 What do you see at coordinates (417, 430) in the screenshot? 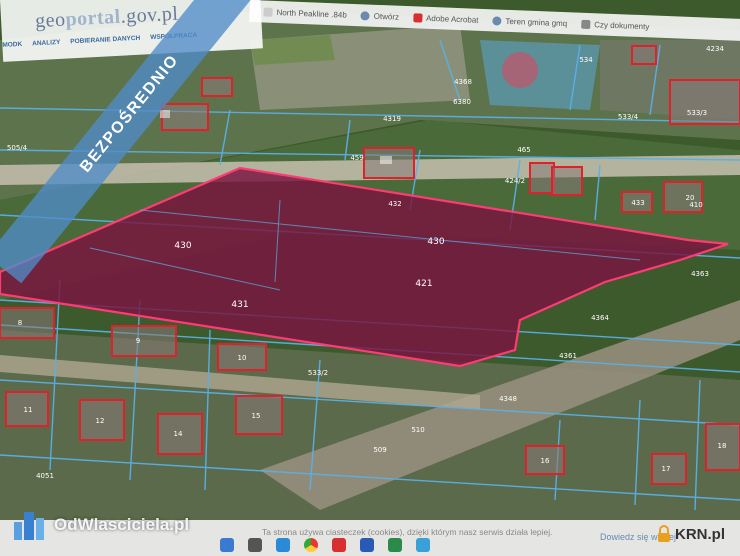
I see `parcel-number-label: 510` at bounding box center [417, 430].